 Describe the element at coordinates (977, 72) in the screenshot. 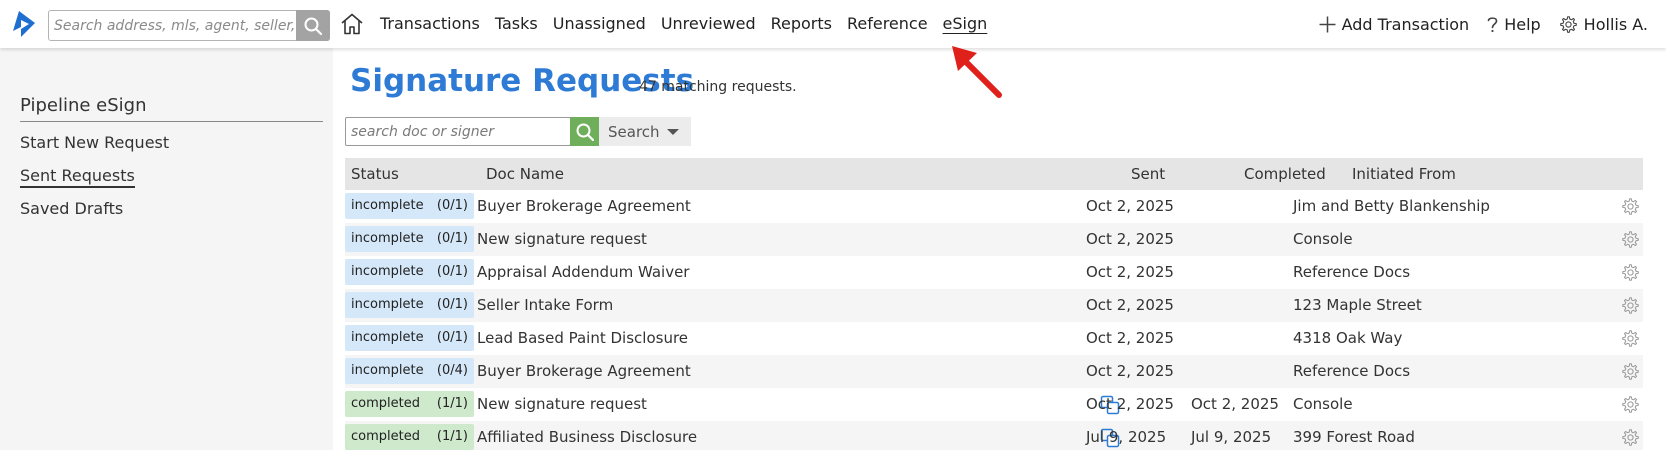

I see `annotation-arrow` at that location.